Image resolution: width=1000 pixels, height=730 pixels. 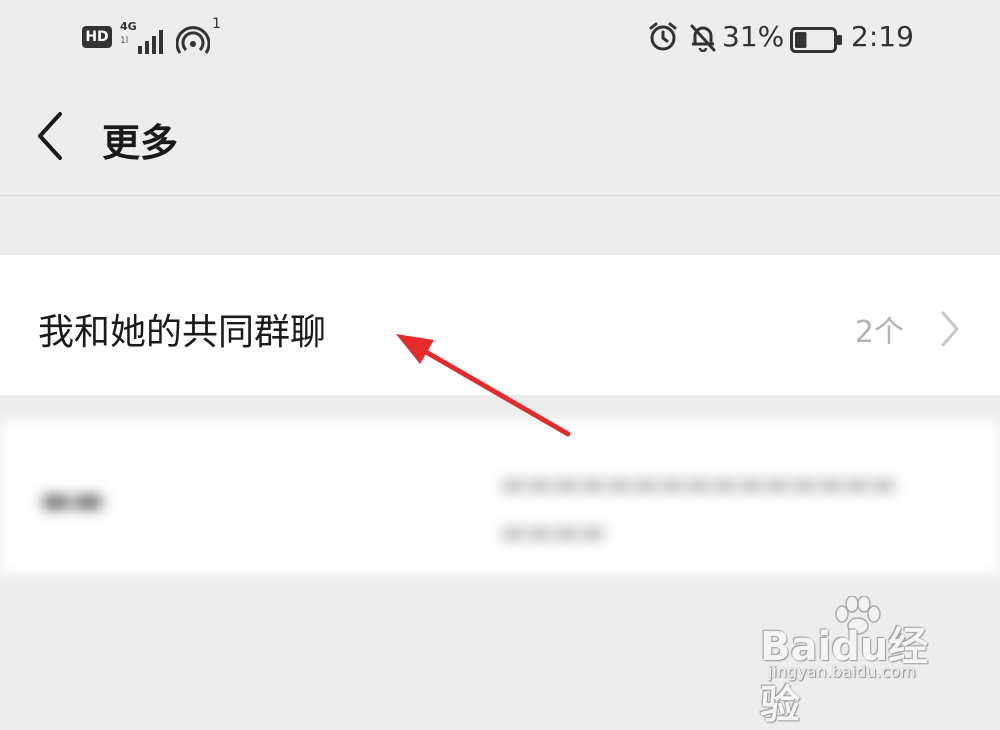 What do you see at coordinates (124, 41) in the screenshot?
I see `network-activity: 1l` at bounding box center [124, 41].